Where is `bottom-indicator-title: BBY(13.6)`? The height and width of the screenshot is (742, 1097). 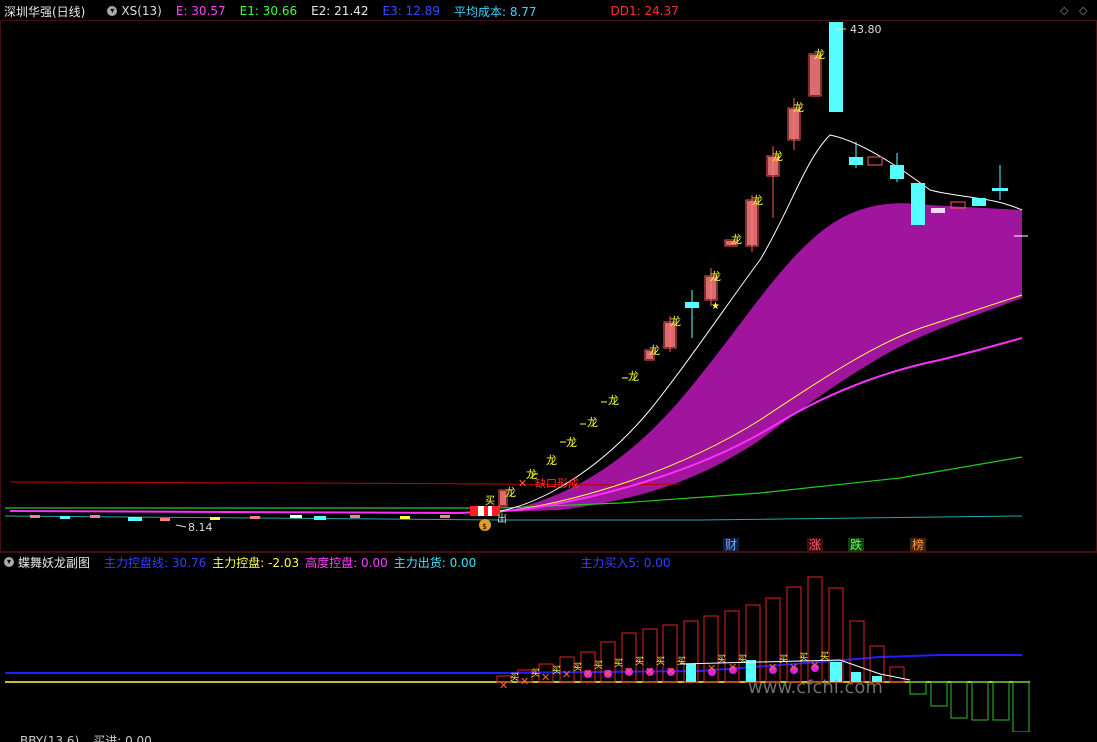
bottom-indicator-title: BBY(13.6) is located at coordinates (49, 736).